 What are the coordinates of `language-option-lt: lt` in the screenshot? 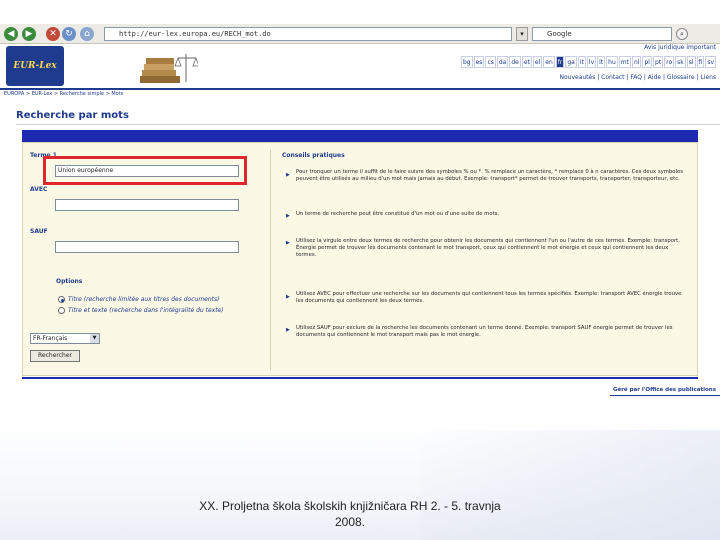 It's located at (601, 62).